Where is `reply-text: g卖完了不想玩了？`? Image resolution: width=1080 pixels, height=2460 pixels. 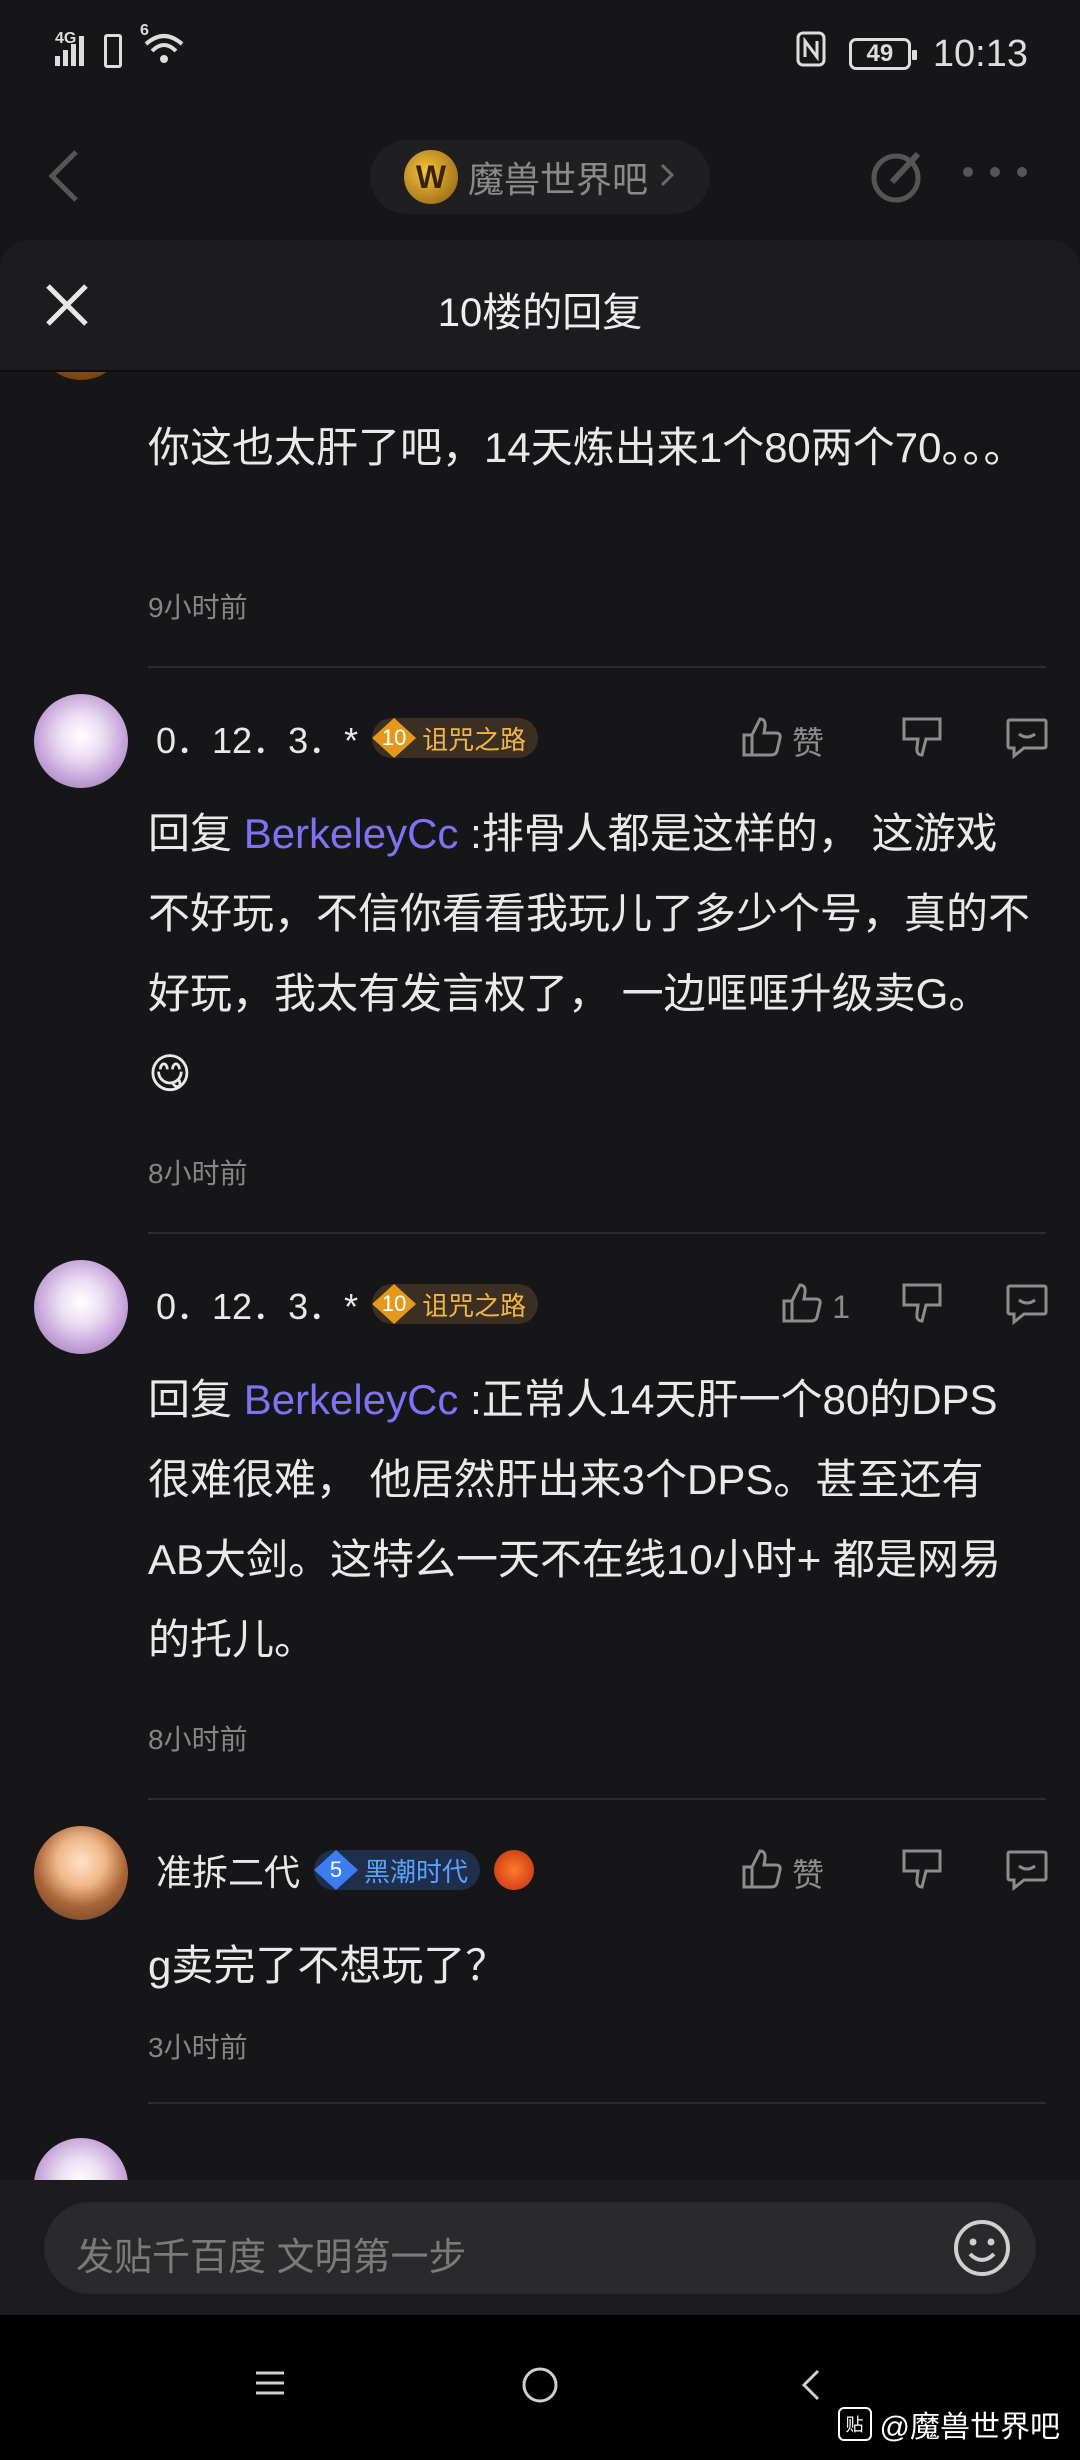
reply-text: g卖完了不想玩了？ is located at coordinates (328, 1965).